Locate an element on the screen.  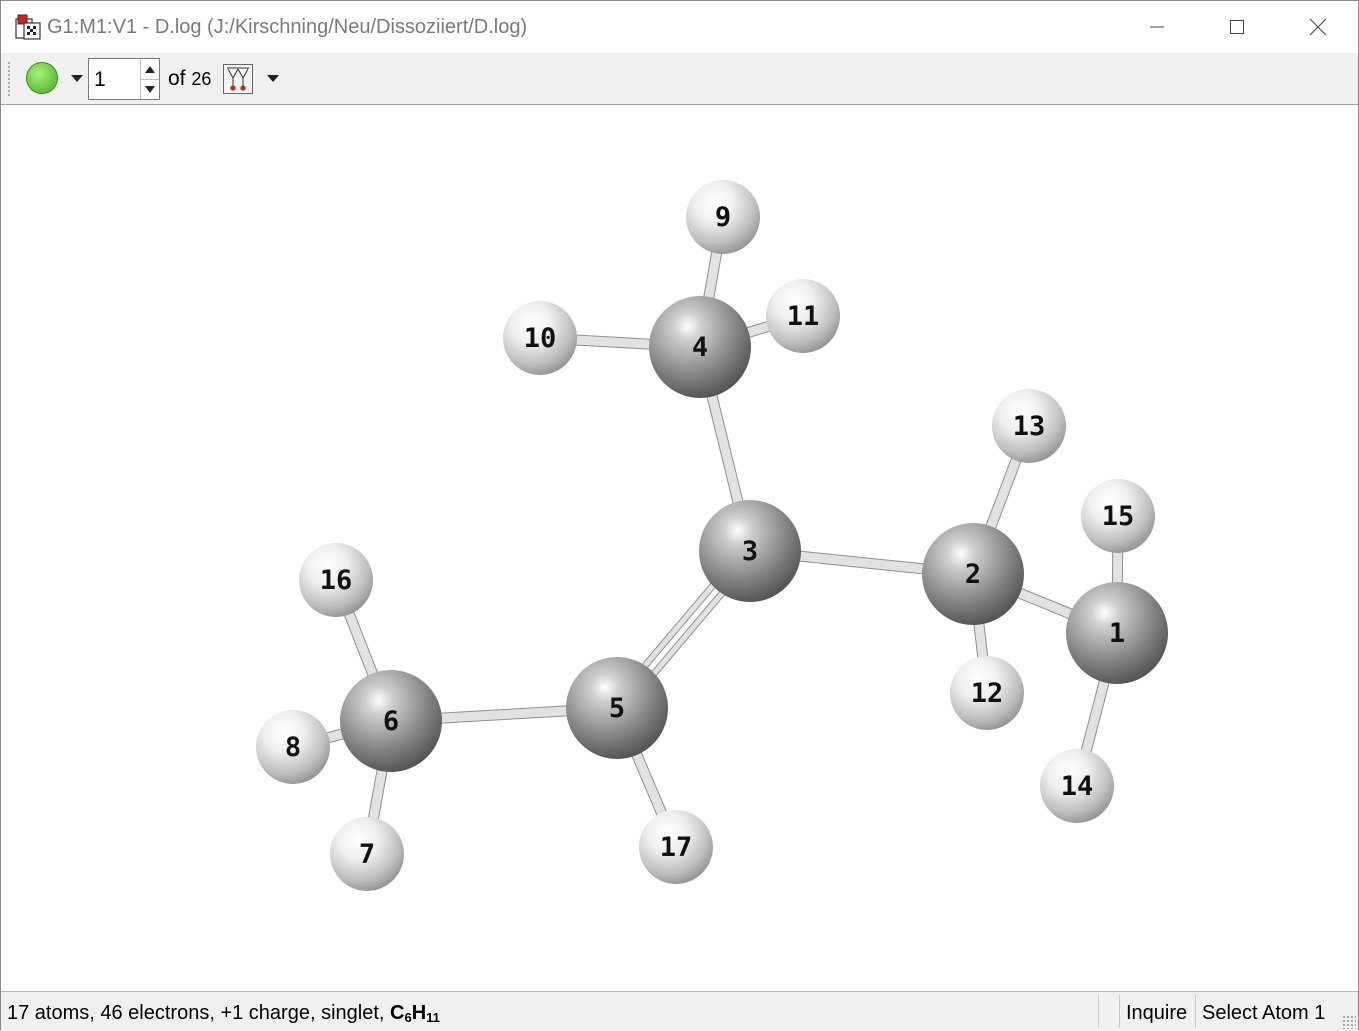
atom-label-6: 6 is located at coordinates (391, 721).